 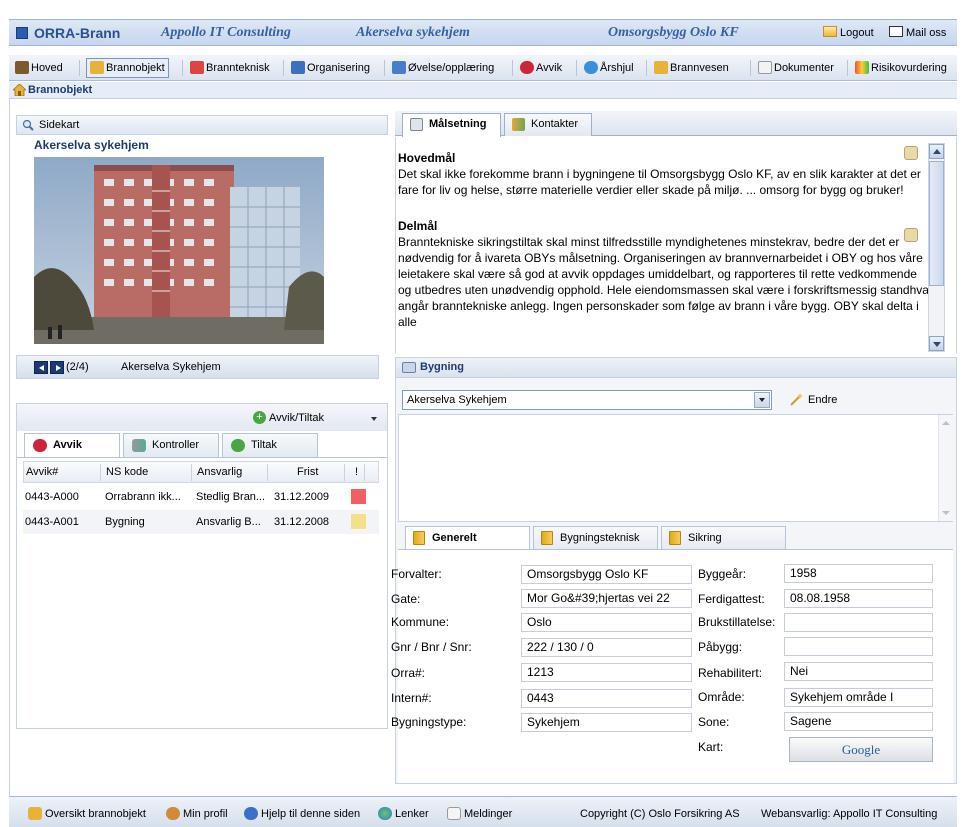 I want to click on avvik-grid-header: Avvik# NS kode Ansvarlig Frist !, so click(x=201, y=472).